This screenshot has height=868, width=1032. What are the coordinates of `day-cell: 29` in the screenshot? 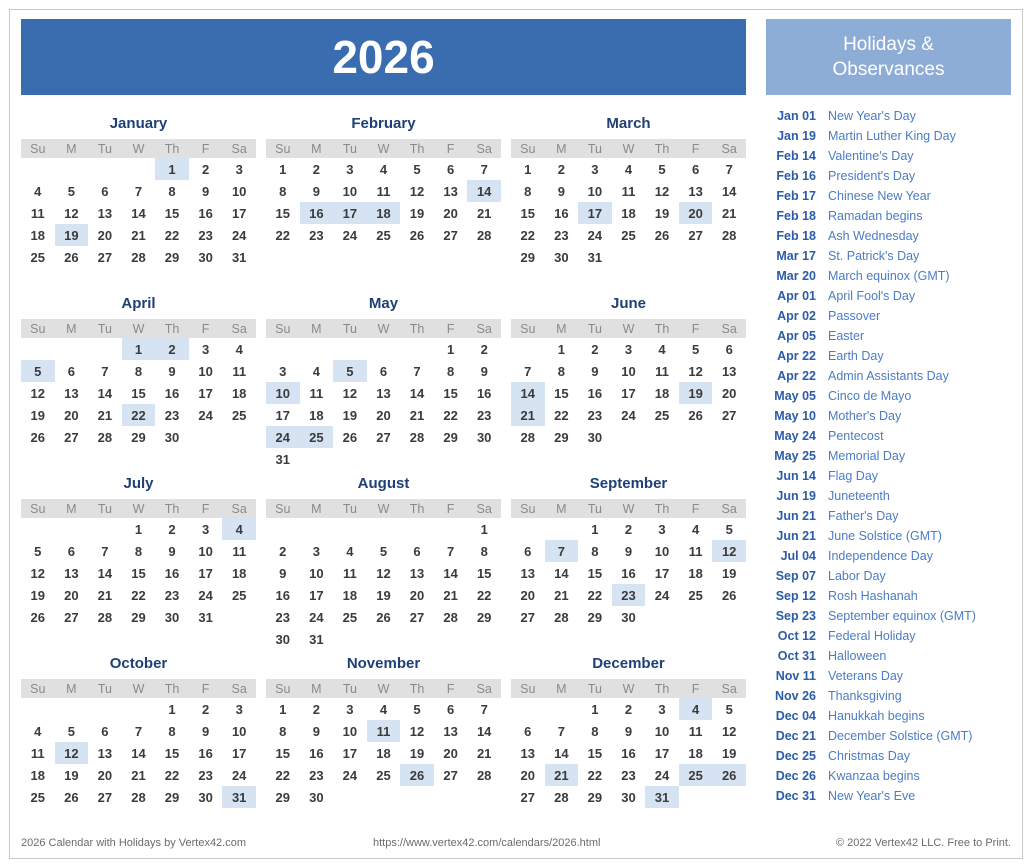 It's located at (595, 617).